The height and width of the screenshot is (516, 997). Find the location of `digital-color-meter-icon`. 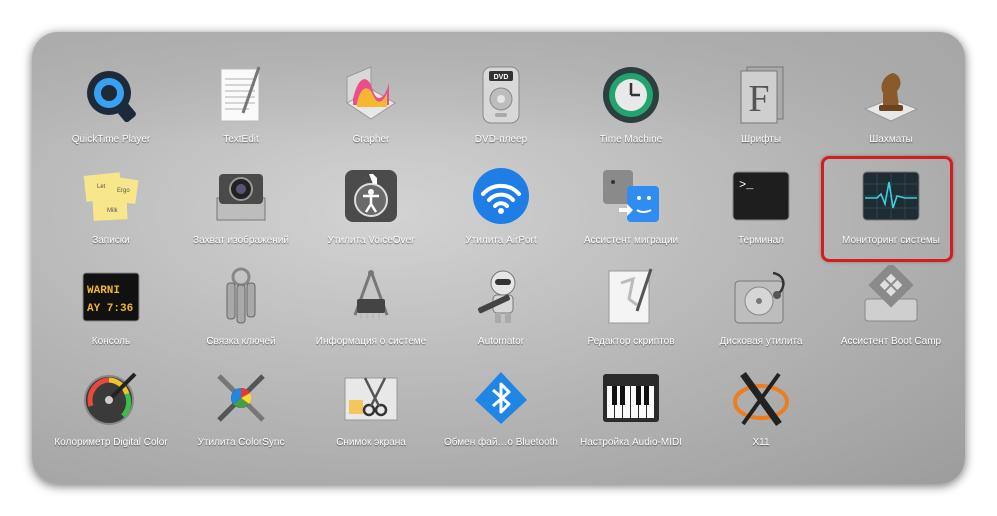

digital-color-meter-icon is located at coordinates (111, 398).